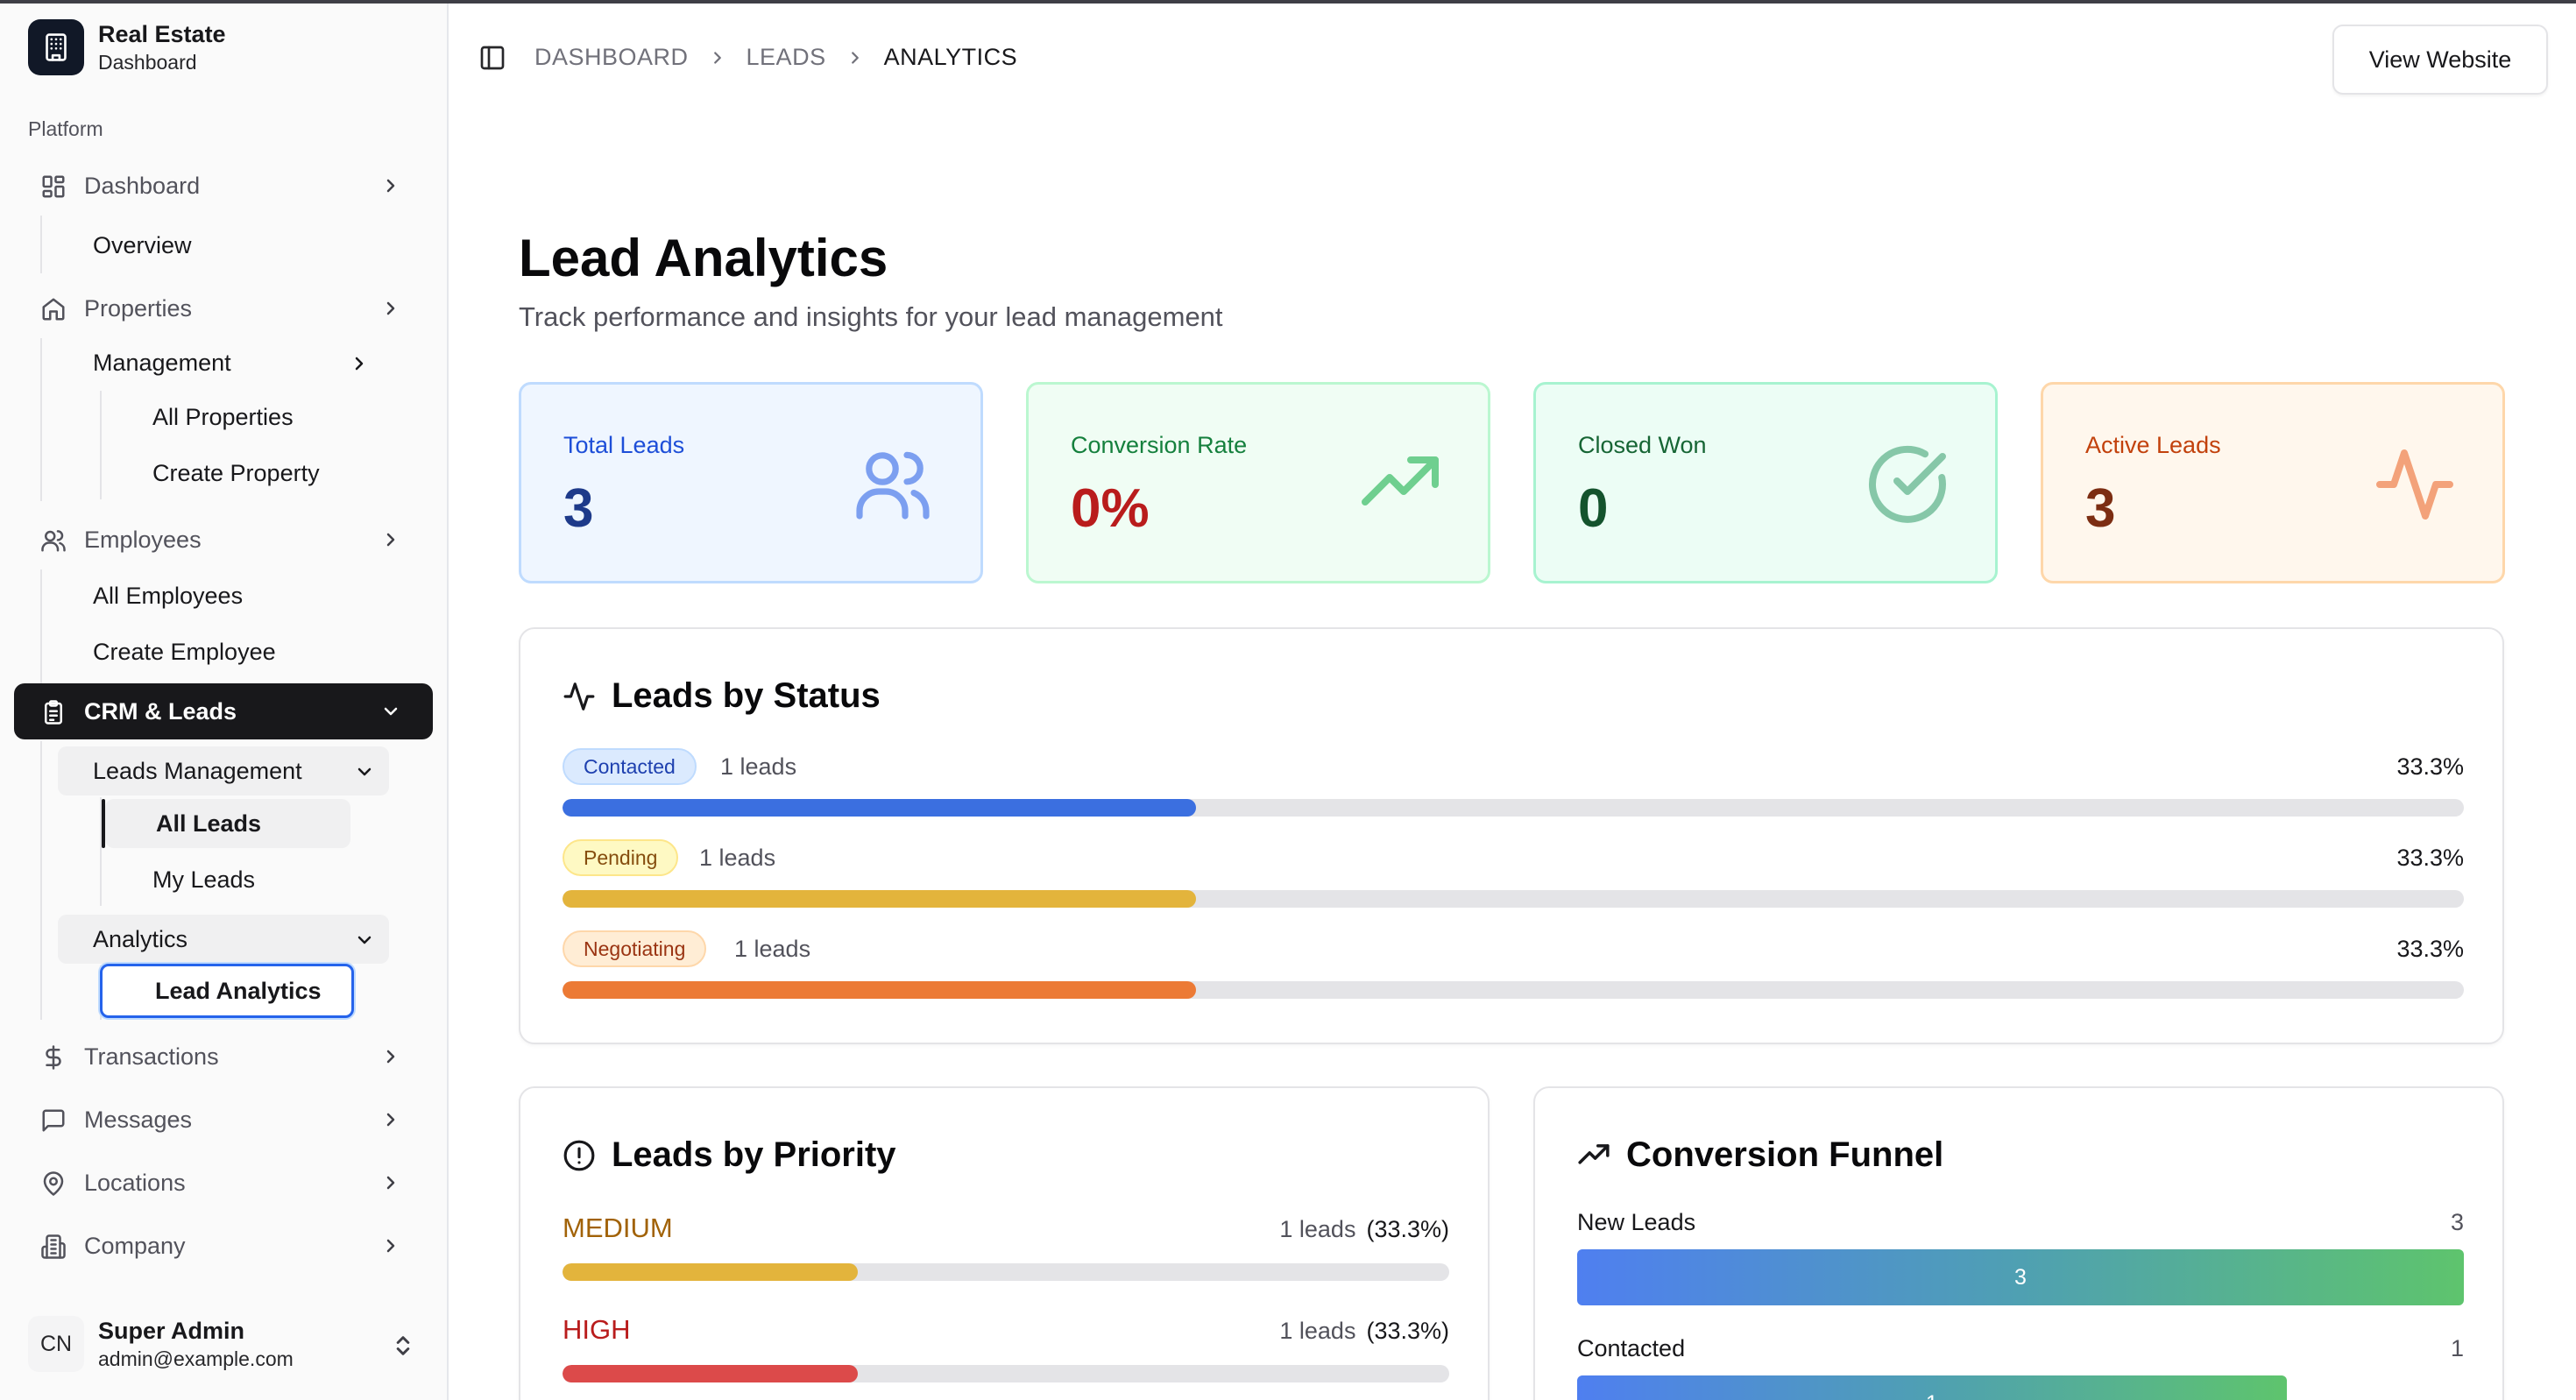  Describe the element at coordinates (1932, 1387) in the screenshot. I see `funnel-bar: 1` at that location.